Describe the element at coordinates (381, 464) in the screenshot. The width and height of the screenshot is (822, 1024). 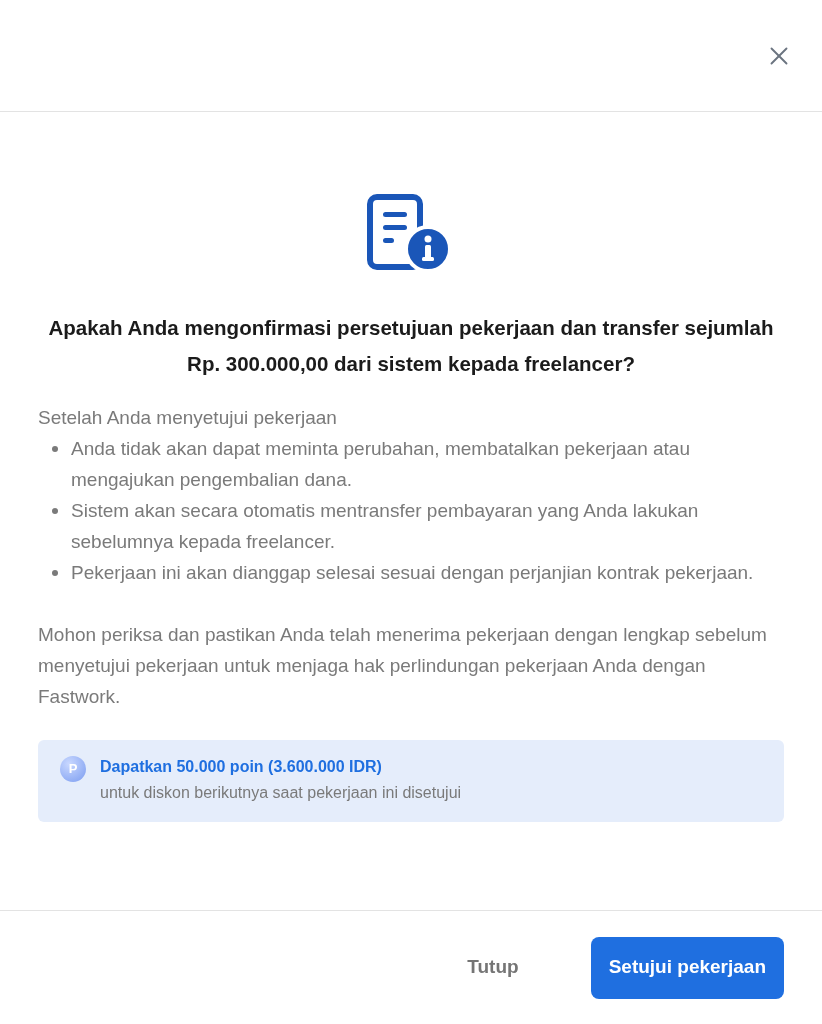
I see `bullet-text: Anda tidak akan dapat meminta perubahan, membatalkan pekerjaan atau mengajukan pengembalian dana.` at that location.